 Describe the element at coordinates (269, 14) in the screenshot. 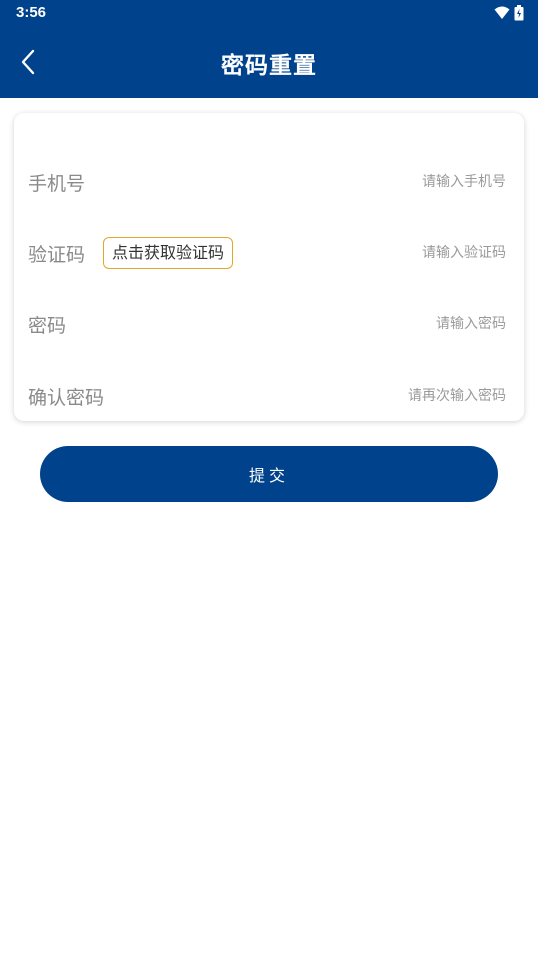

I see `status-bar: 3:56` at that location.